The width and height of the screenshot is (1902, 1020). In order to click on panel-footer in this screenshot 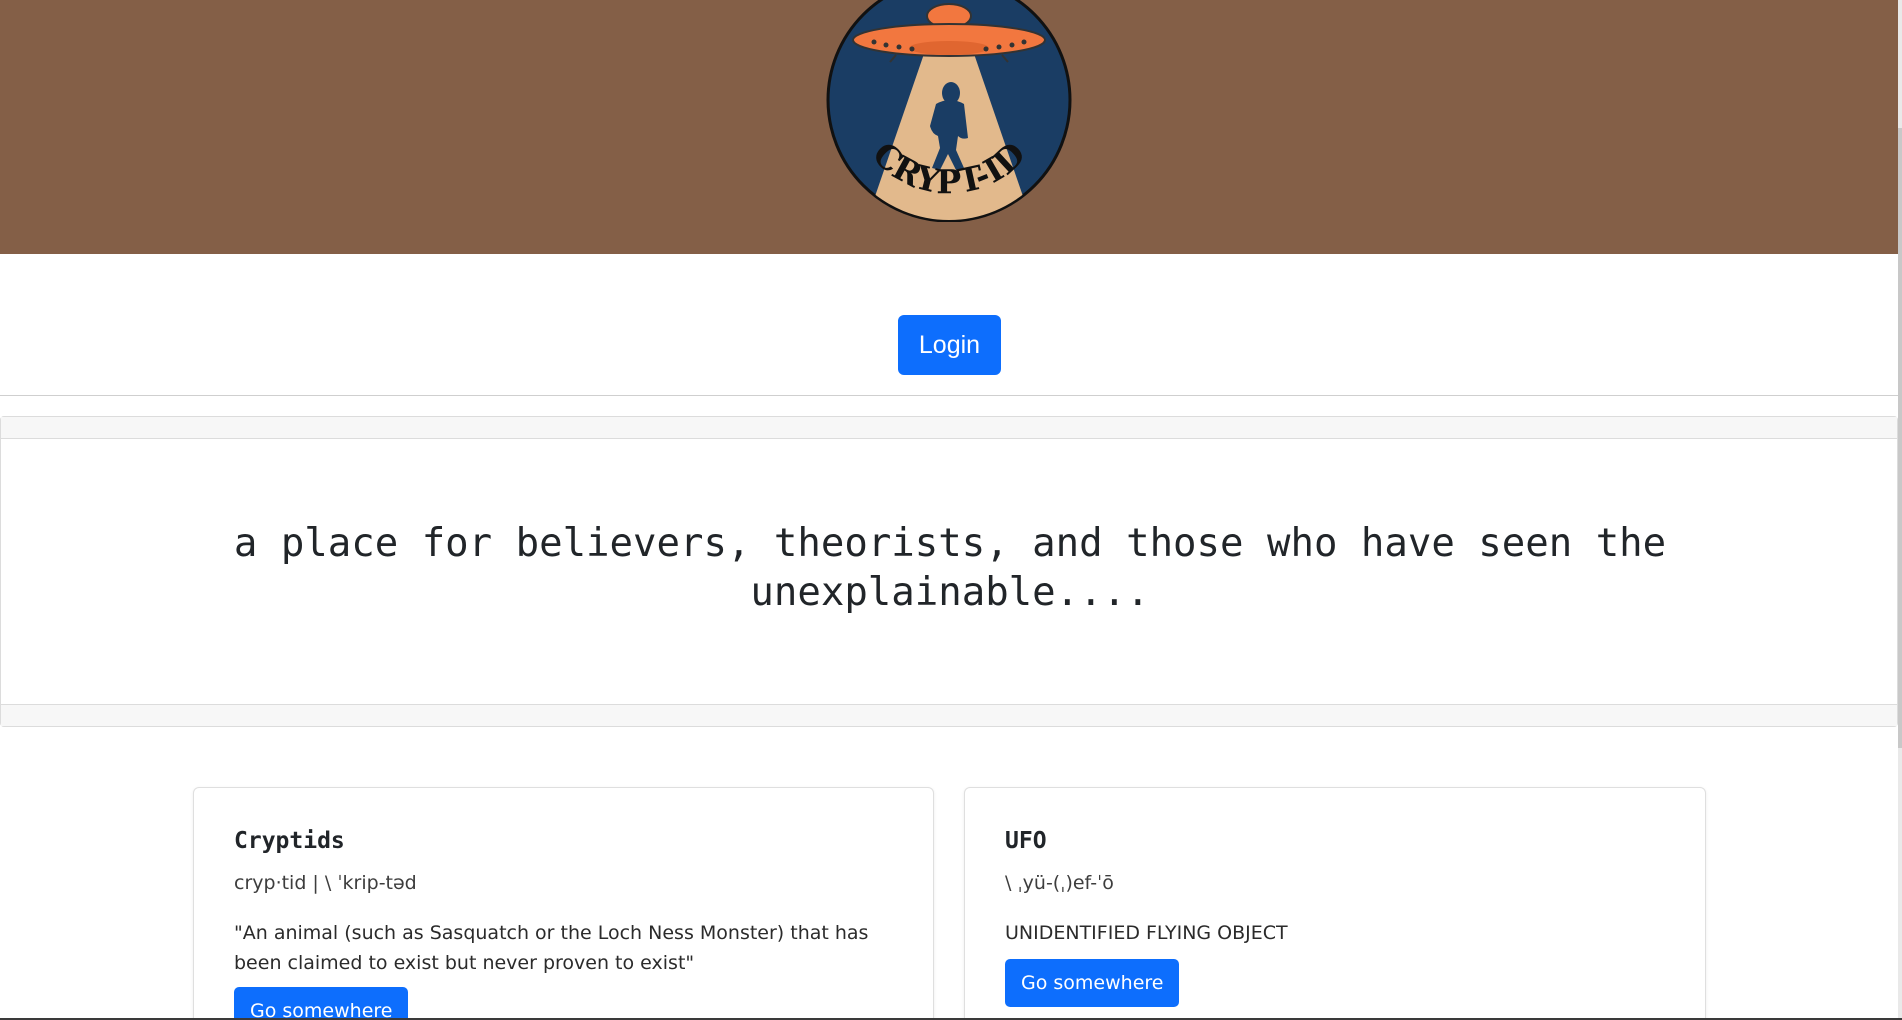, I will do `click(949, 715)`.